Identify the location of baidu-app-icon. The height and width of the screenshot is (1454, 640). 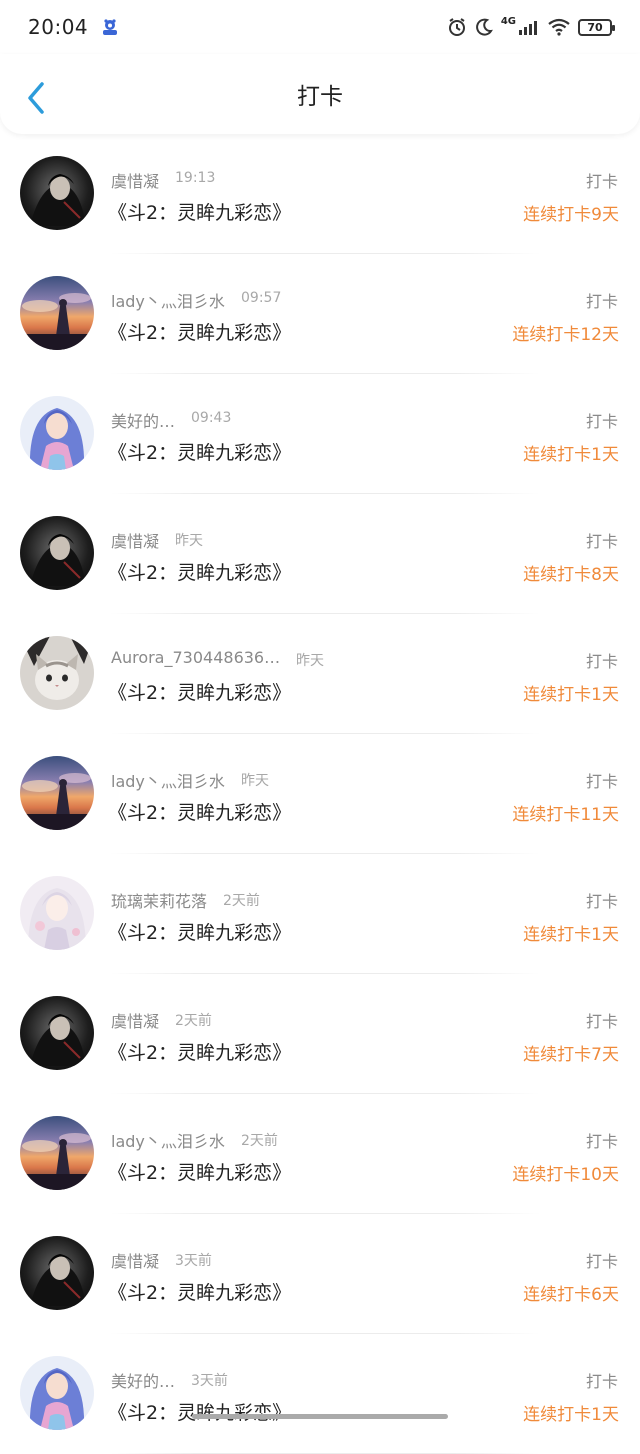
(110, 27).